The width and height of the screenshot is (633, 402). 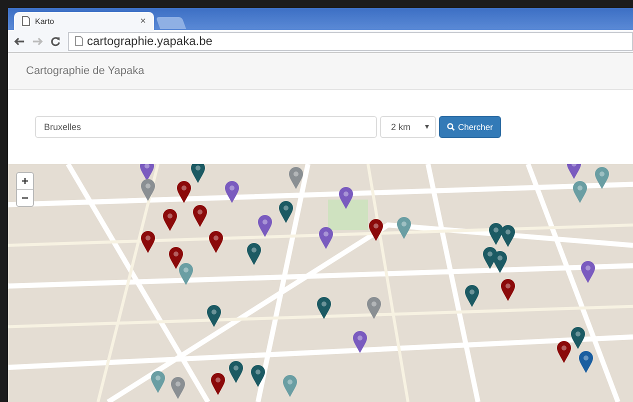 I want to click on address-bar: cartographie.yapaka.be, so click(x=350, y=41).